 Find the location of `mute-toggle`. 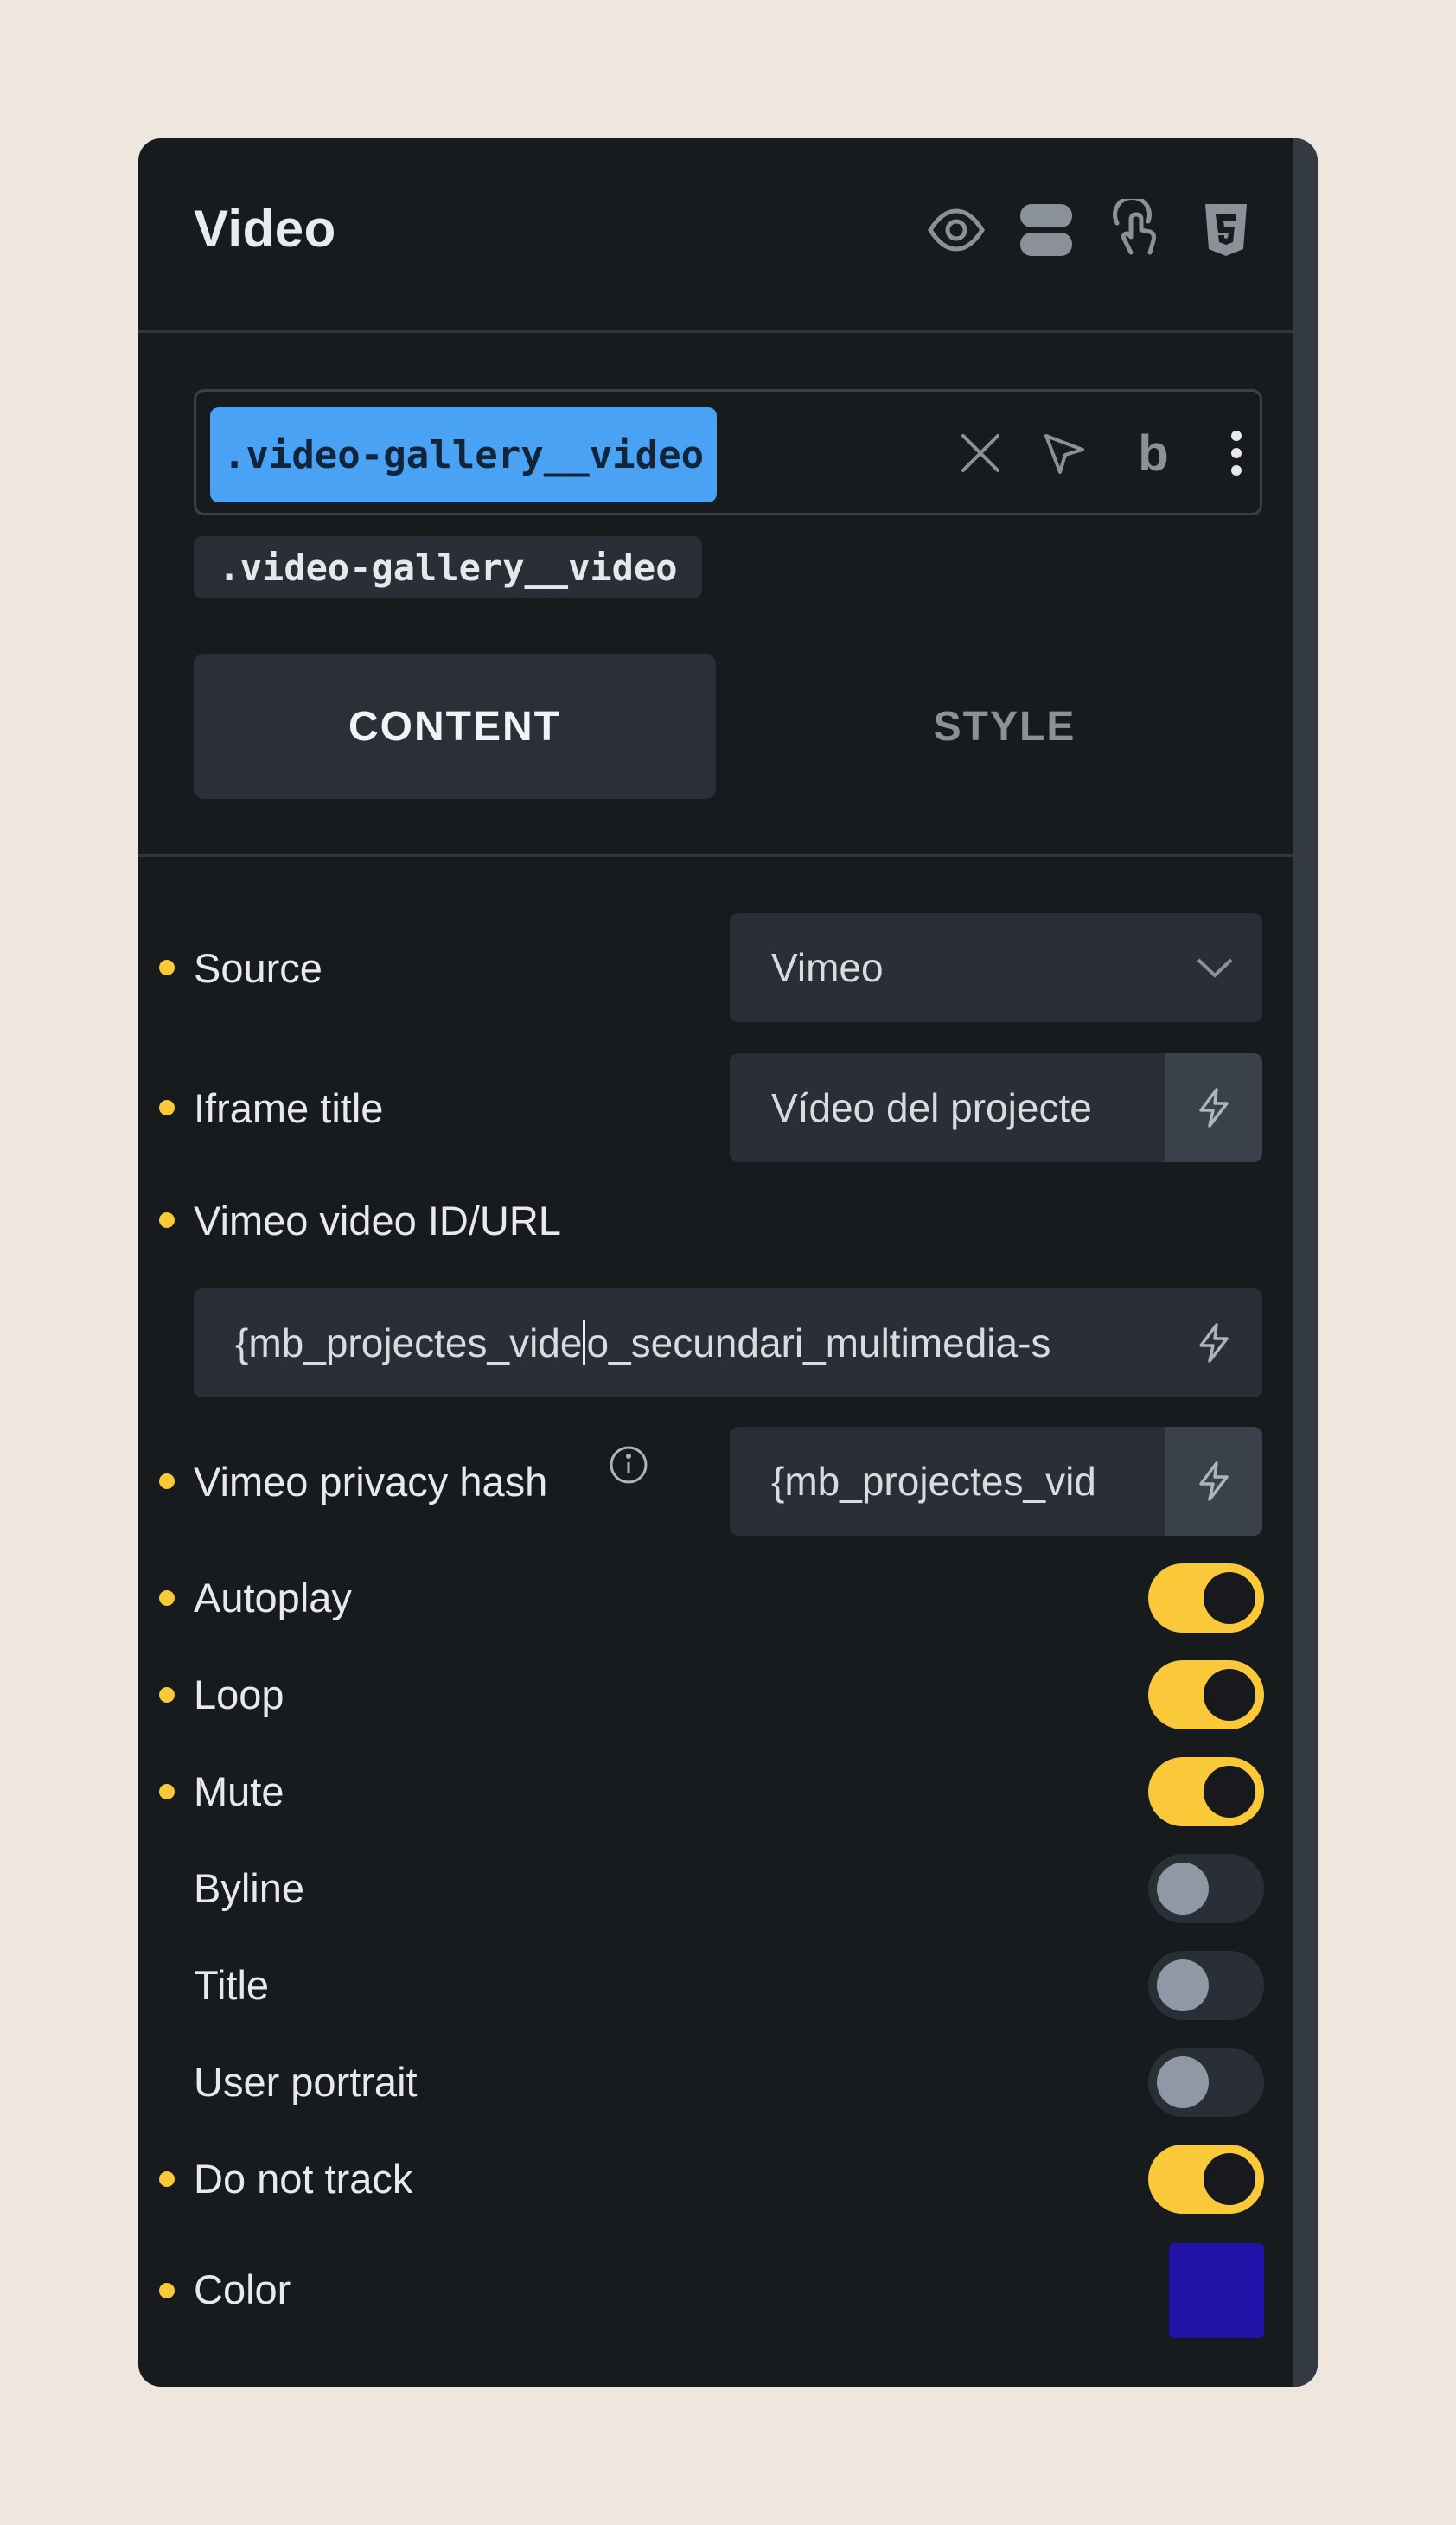

mute-toggle is located at coordinates (1206, 1791).